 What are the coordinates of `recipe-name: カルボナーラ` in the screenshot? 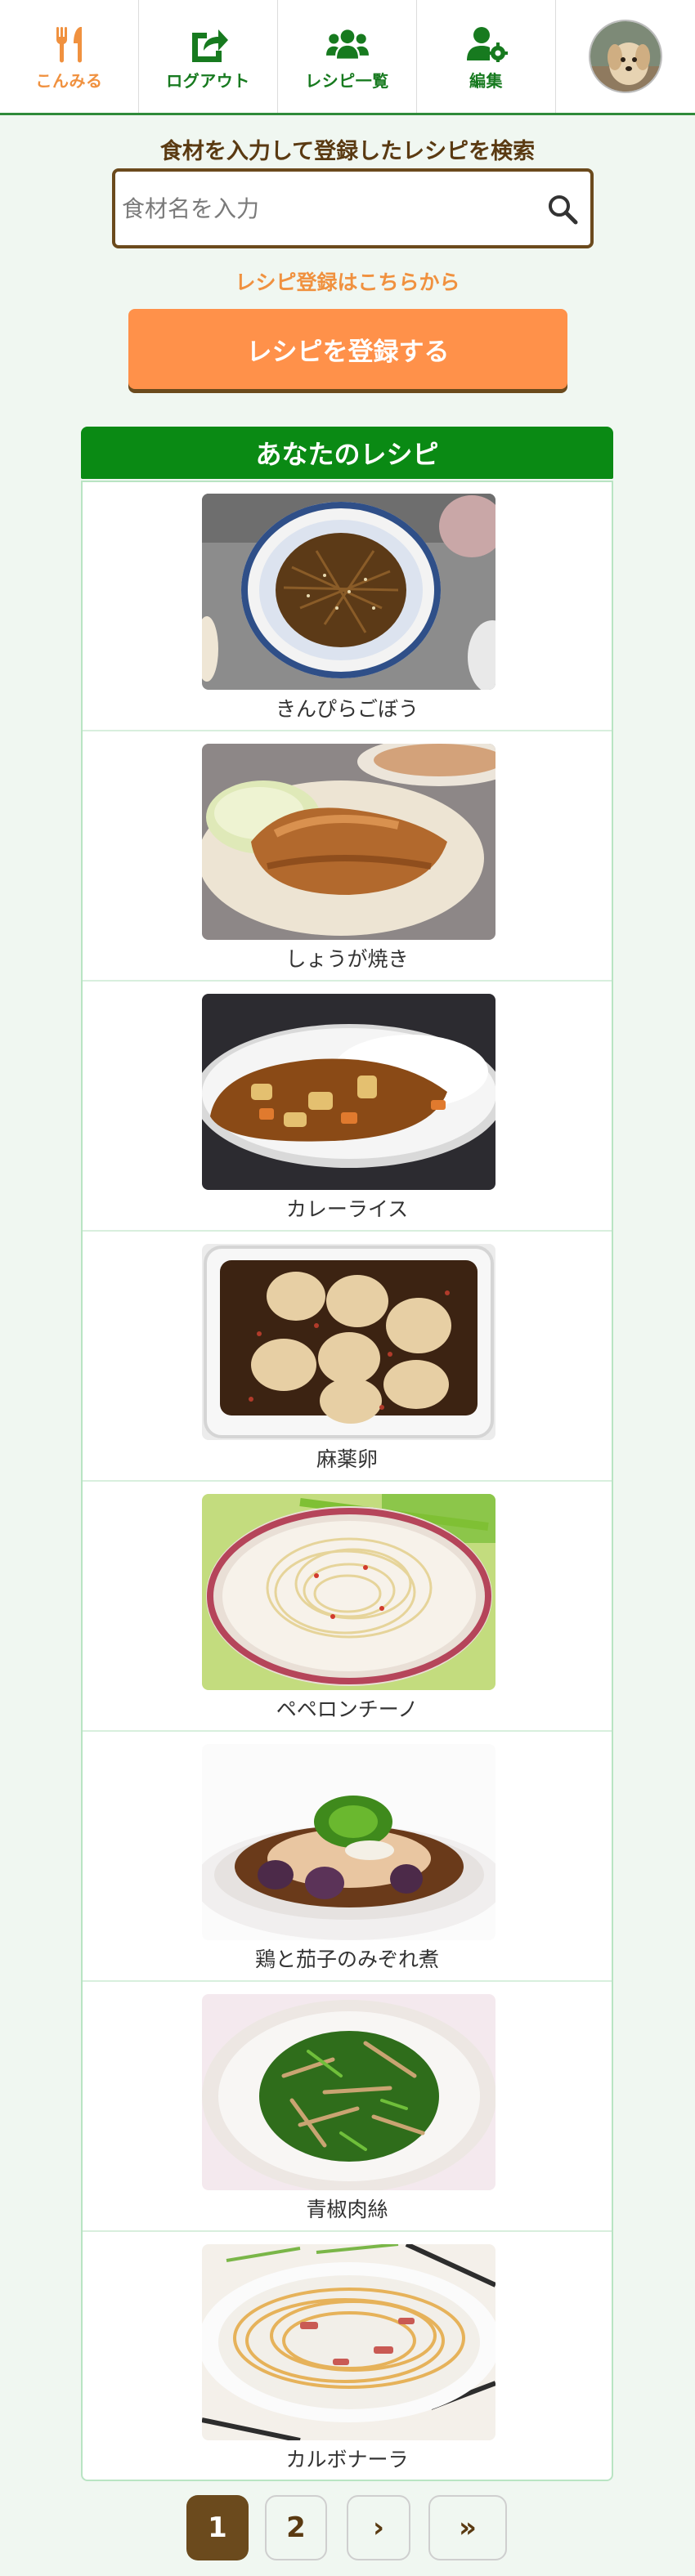 It's located at (347, 2459).